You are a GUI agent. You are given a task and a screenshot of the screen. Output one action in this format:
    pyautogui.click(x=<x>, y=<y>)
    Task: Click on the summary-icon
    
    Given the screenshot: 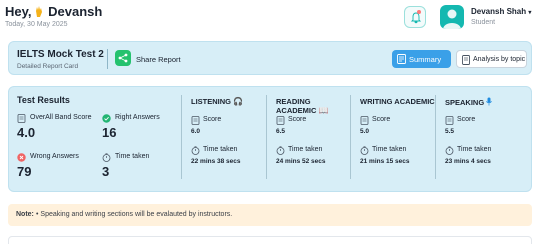 What is the action you would take?
    pyautogui.click(x=401, y=59)
    